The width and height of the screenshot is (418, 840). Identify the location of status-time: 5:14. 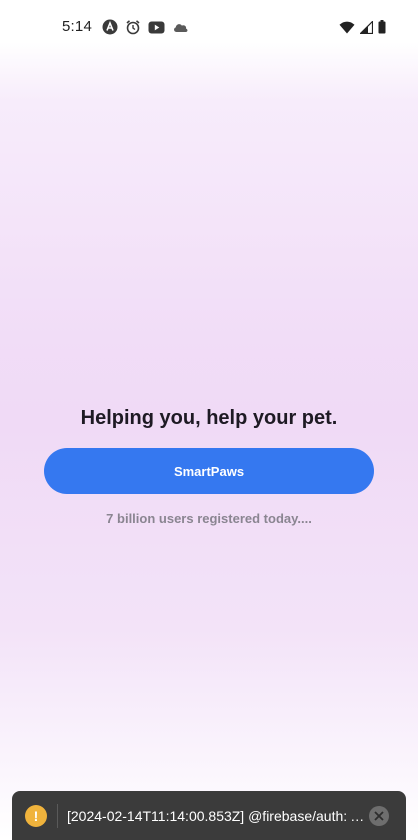
(77, 26).